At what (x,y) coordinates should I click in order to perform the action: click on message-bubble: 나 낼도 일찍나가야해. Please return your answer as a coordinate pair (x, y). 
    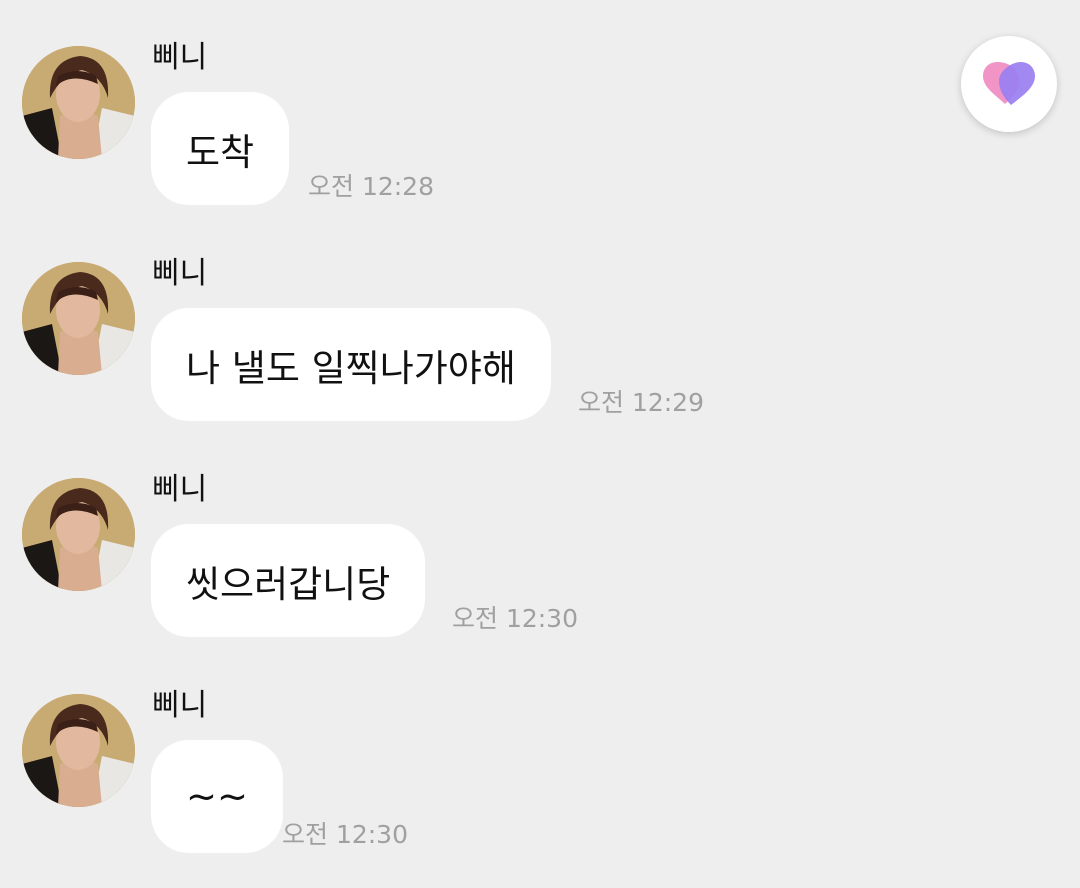
    Looking at the image, I should click on (351, 364).